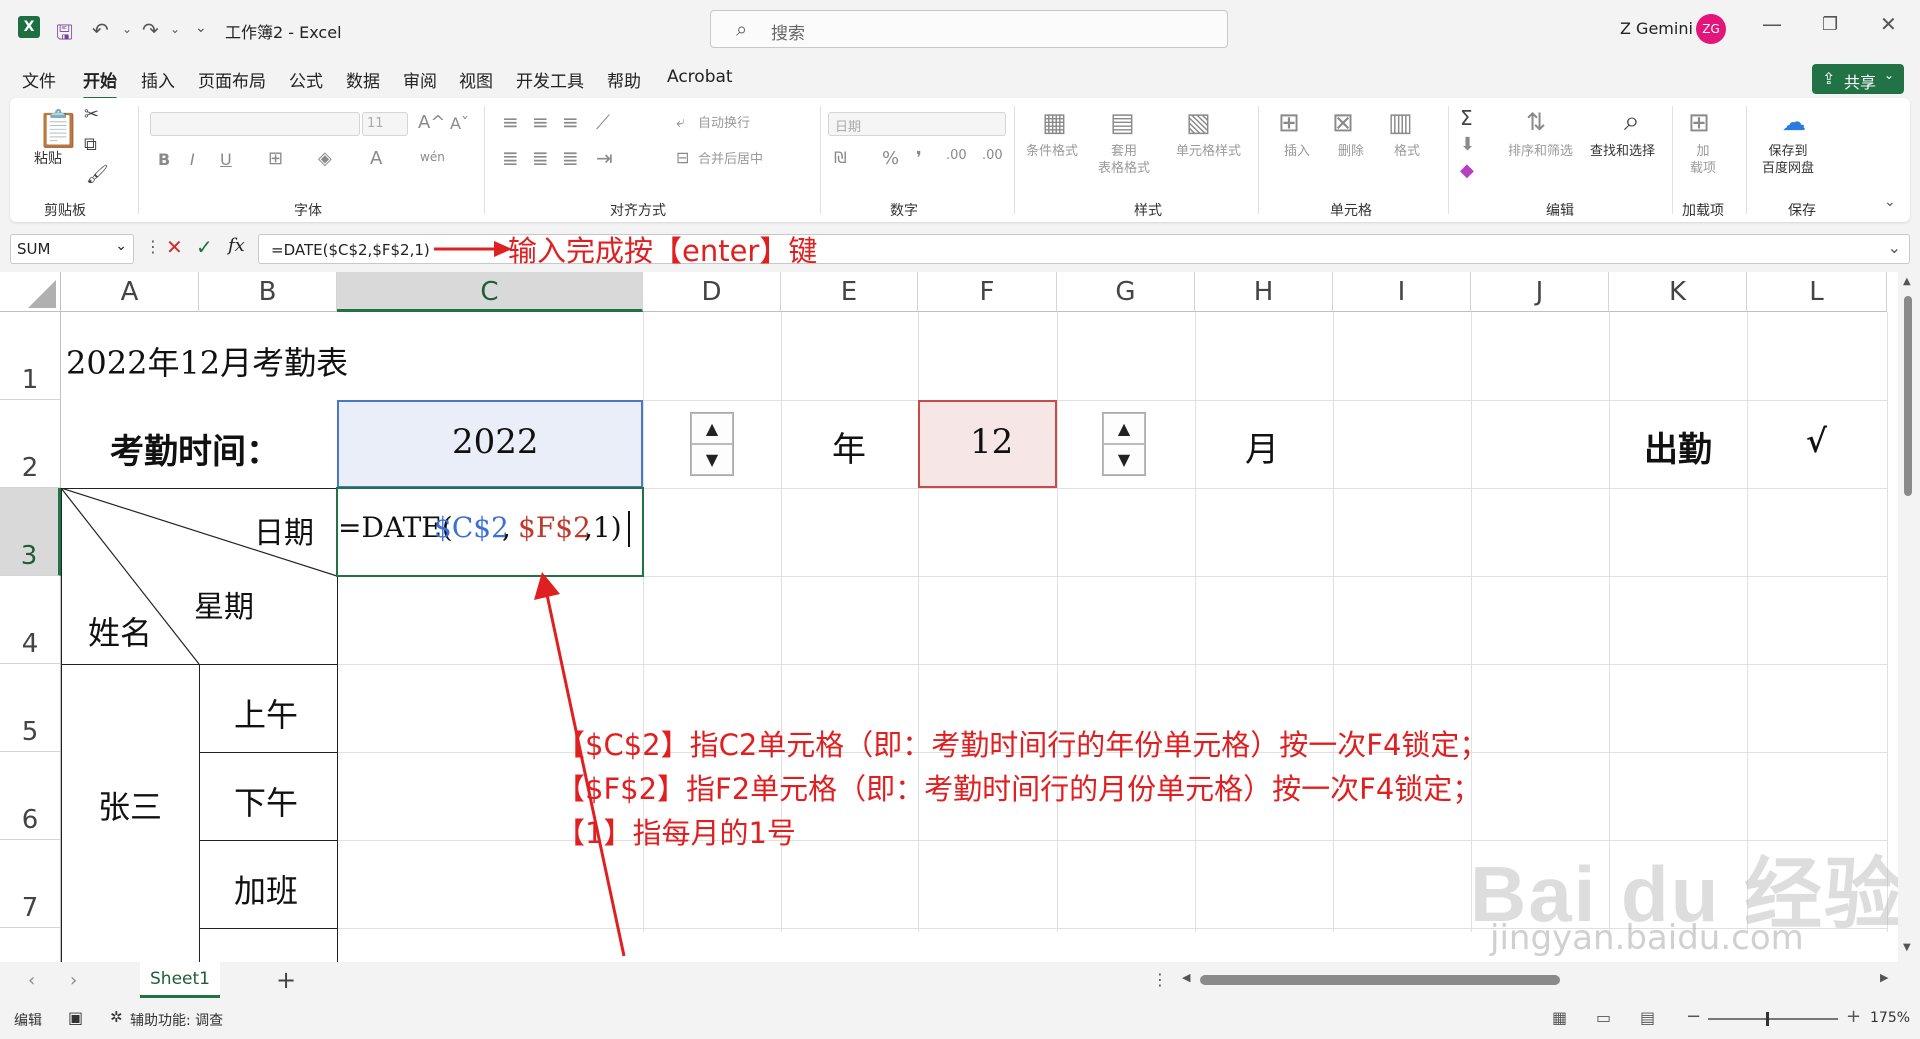  I want to click on search-box: ⌕ 搜索, so click(969, 29).